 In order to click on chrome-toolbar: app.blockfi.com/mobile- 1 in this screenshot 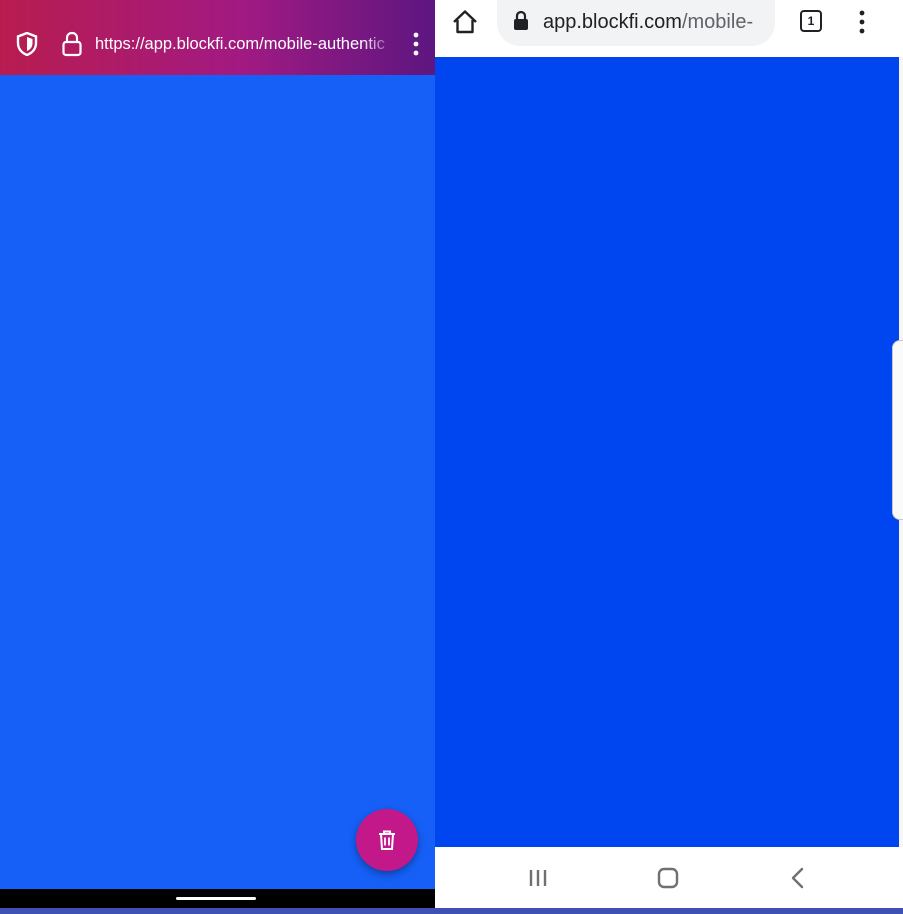, I will do `click(669, 28)`.